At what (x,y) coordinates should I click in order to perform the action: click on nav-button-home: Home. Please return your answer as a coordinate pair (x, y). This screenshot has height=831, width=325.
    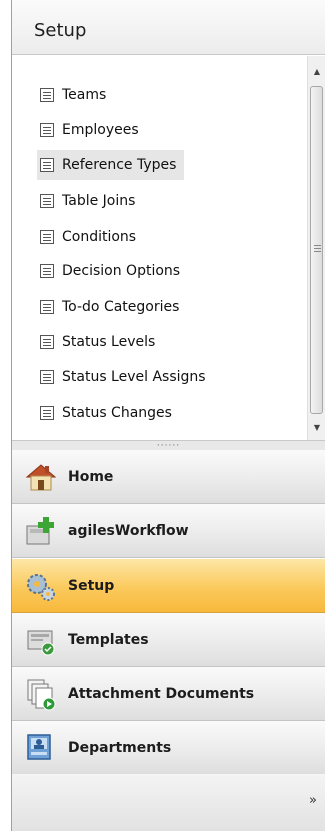
    Looking at the image, I should click on (168, 477).